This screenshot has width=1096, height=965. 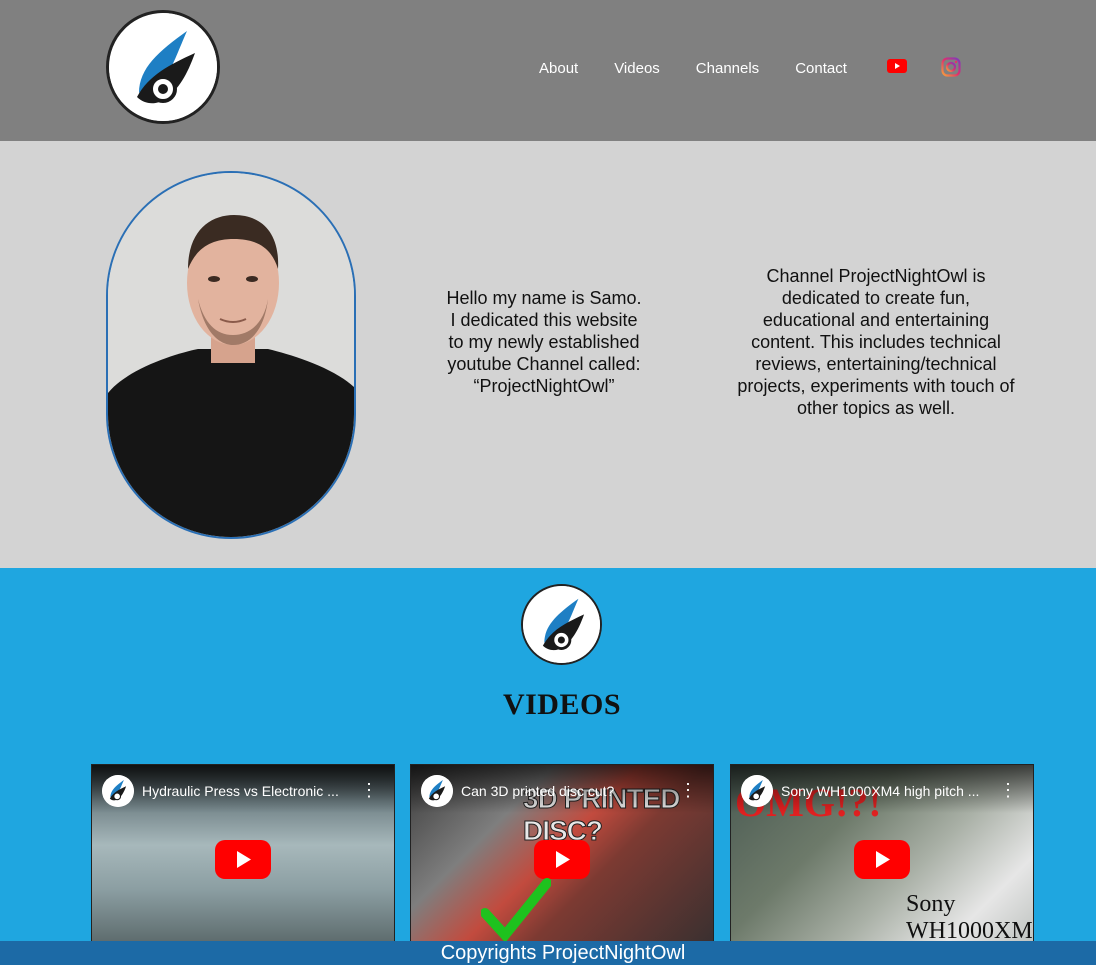 I want to click on videos-heading: VIDEOS, so click(x=562, y=704).